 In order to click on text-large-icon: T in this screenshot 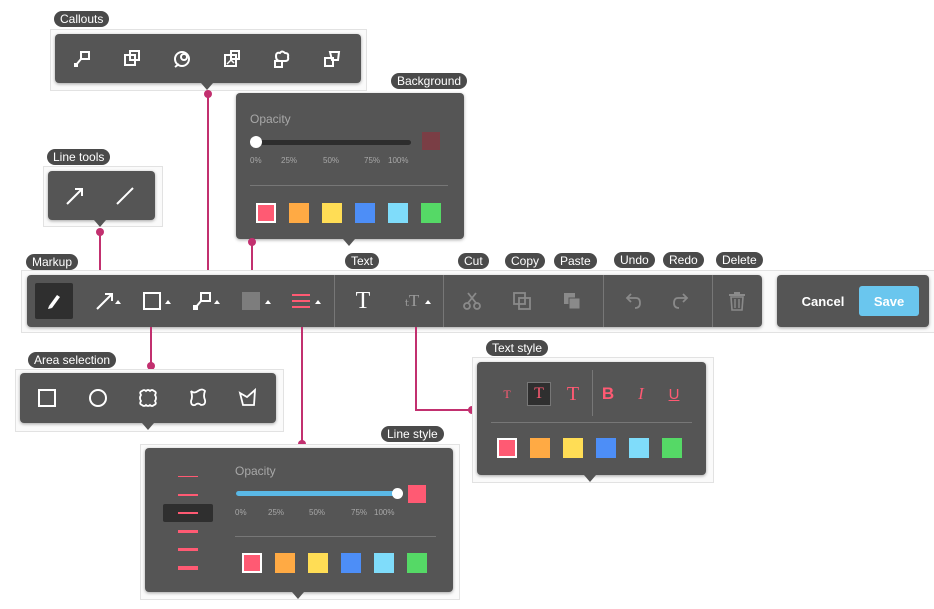, I will do `click(573, 393)`.